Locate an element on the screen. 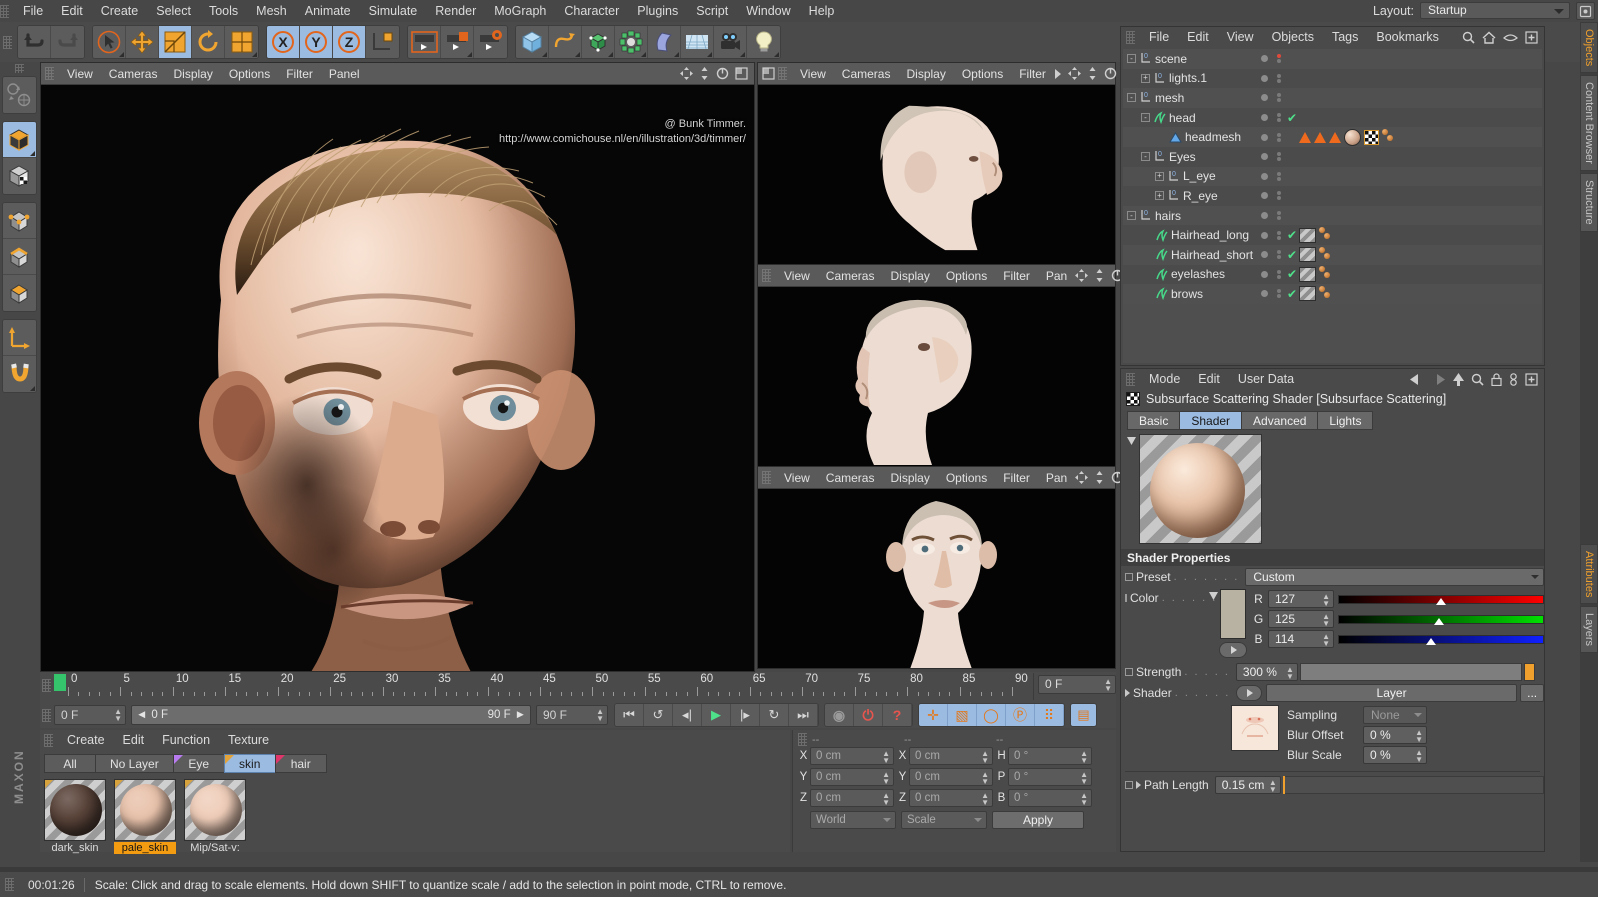  blur-offset-field: 0 % ▲ ▼ is located at coordinates (1395, 735).